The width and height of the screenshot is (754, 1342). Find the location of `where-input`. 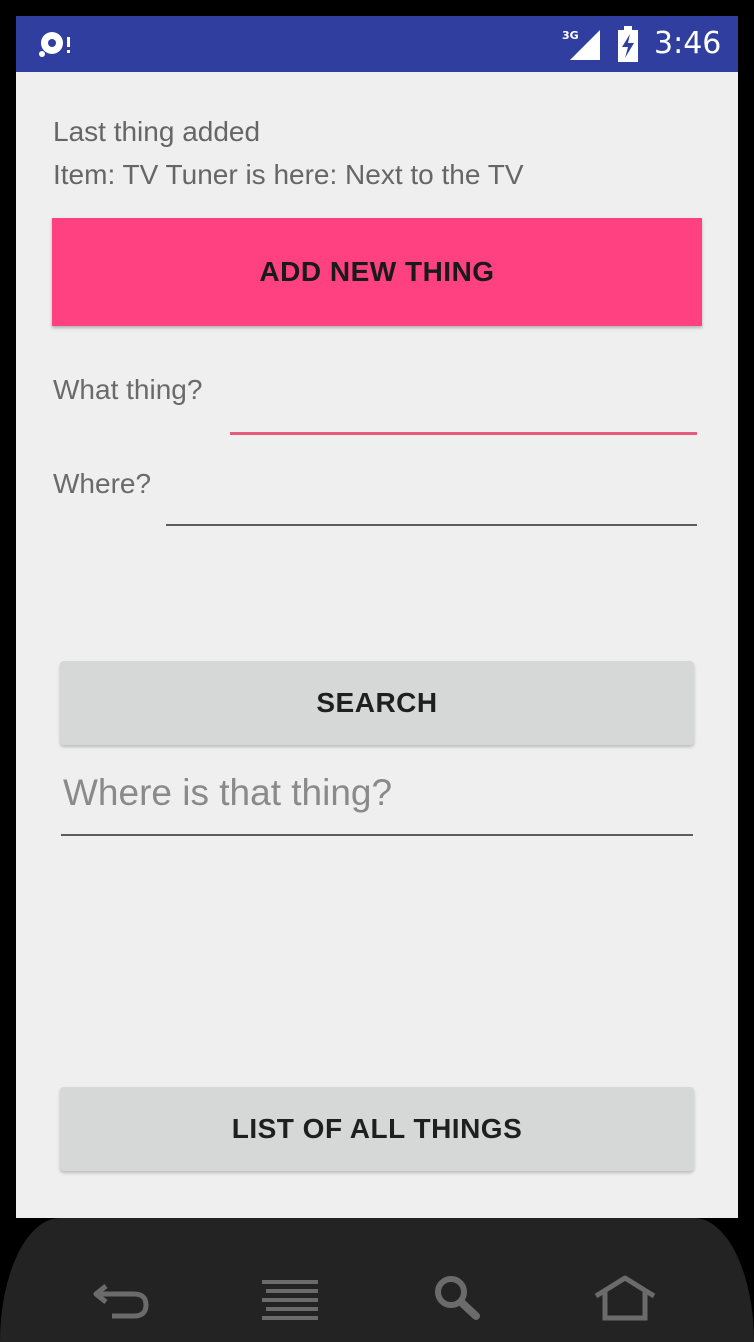

where-input is located at coordinates (431, 498).